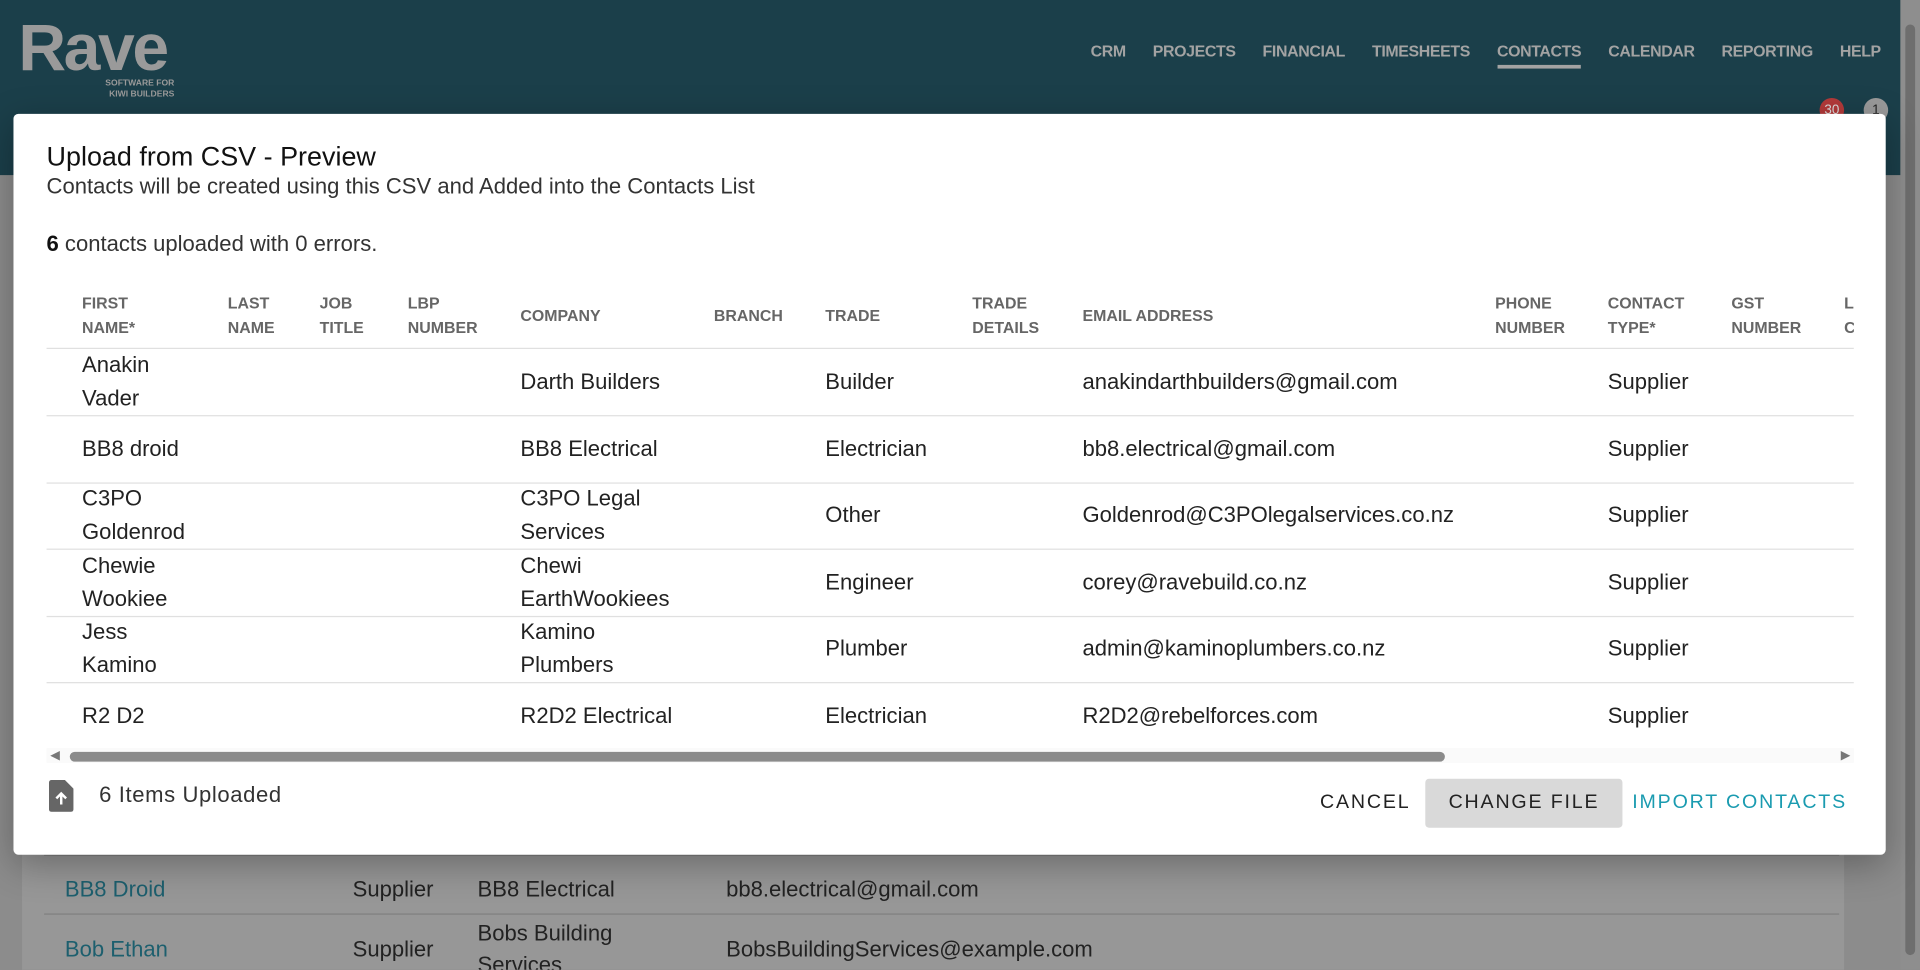 This screenshot has height=970, width=1920. I want to click on contact-email: bb8.electrical@gmail.com, so click(852, 889).